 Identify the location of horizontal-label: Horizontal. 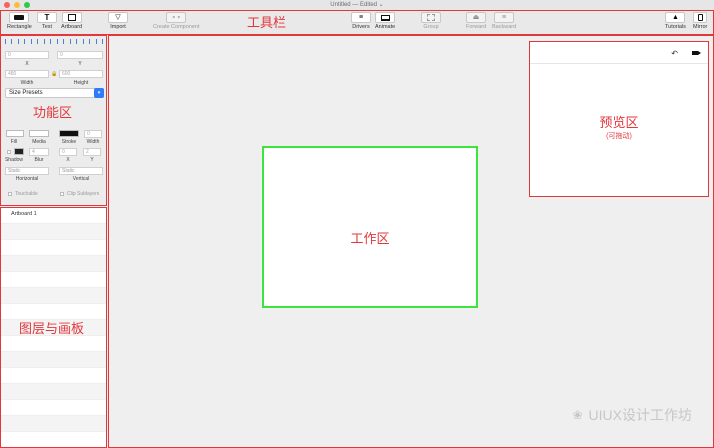
(27, 179).